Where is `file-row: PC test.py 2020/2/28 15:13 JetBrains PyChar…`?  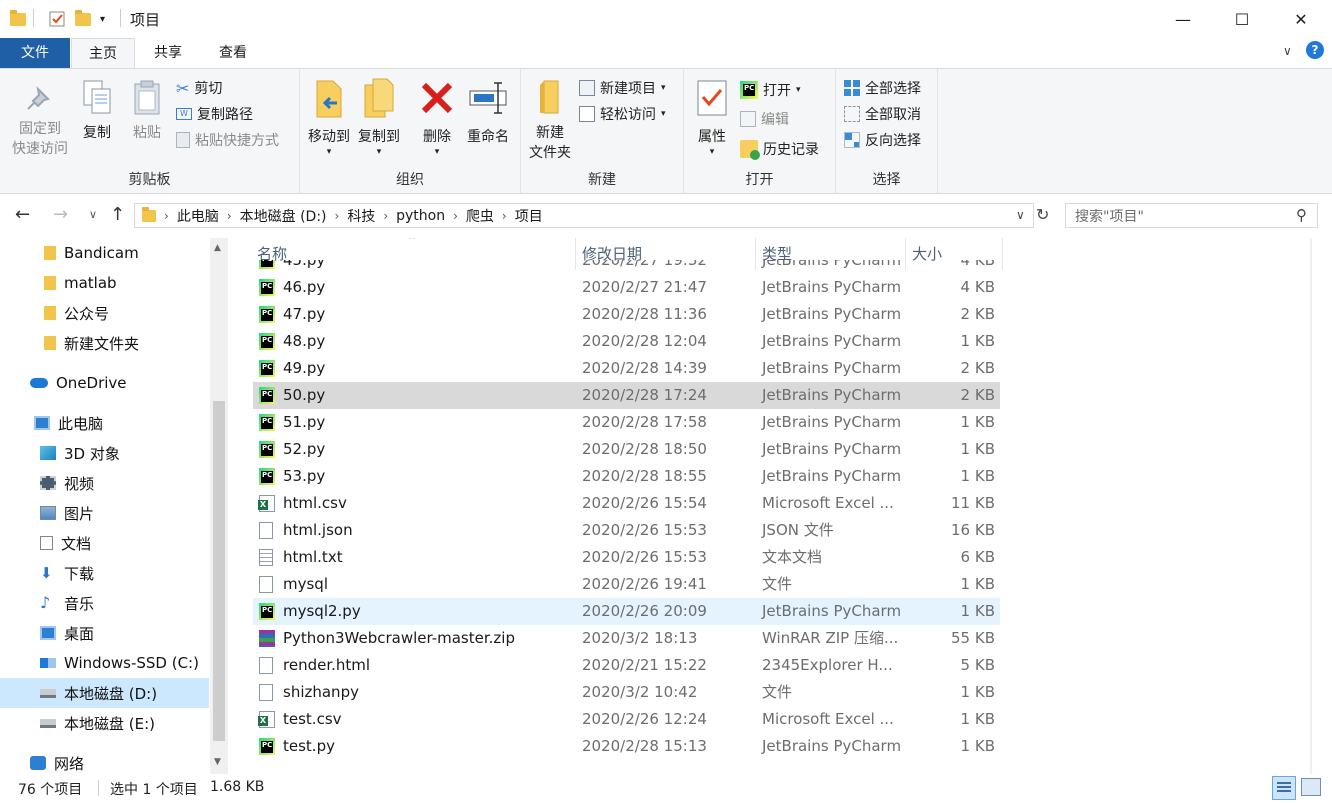
file-row: PC test.py 2020/2/28 15:13 JetBrains PyChar… is located at coordinates (626, 746).